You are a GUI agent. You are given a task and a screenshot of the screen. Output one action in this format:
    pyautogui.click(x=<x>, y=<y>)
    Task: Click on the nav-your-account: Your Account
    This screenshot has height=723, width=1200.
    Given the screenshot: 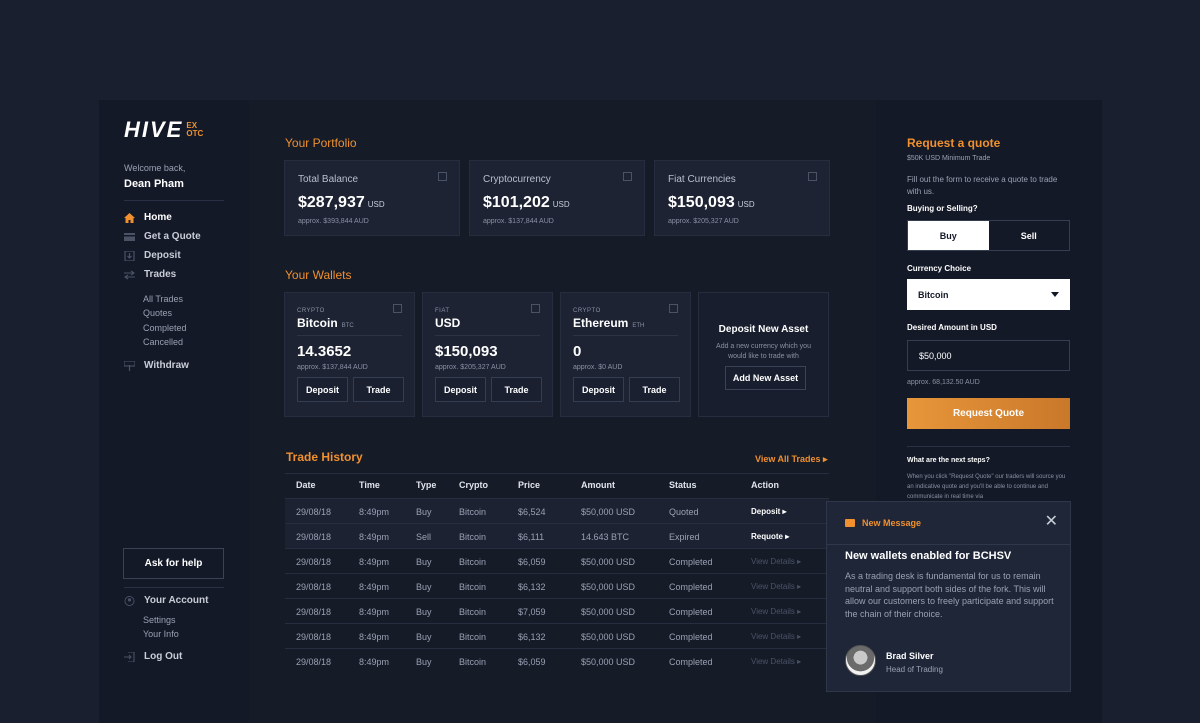 What is the action you would take?
    pyautogui.click(x=166, y=600)
    